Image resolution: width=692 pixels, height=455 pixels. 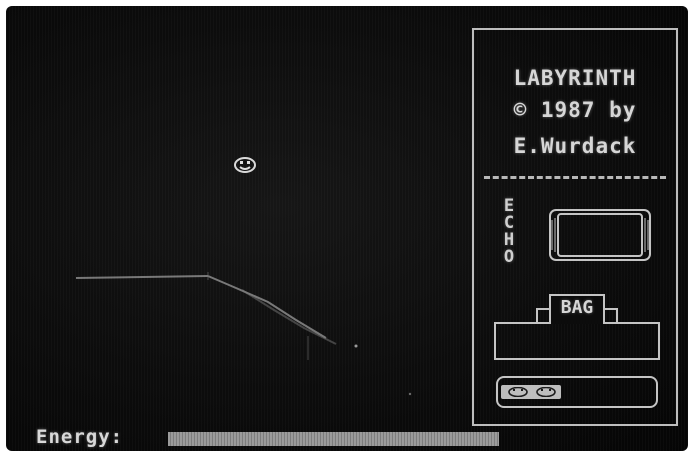 What do you see at coordinates (531, 392) in the screenshot?
I see `lives-fill` at bounding box center [531, 392].